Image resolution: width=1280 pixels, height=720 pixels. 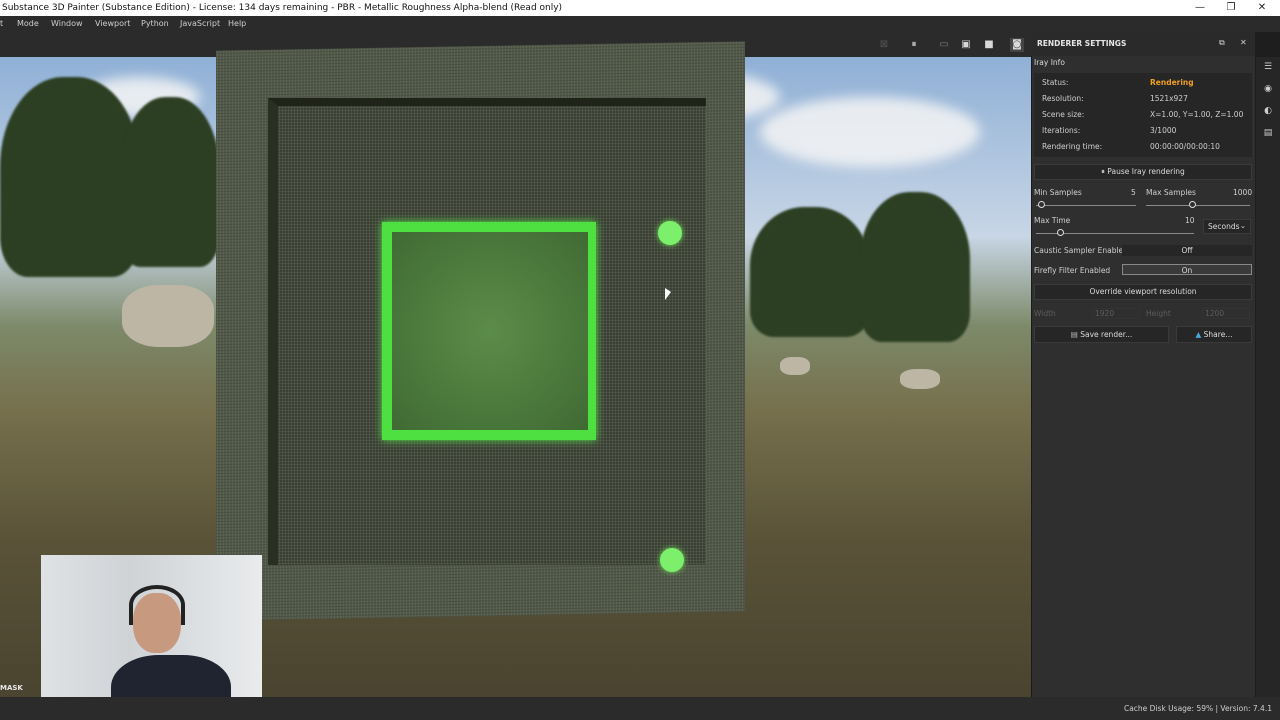 What do you see at coordinates (1222, 43) in the screenshot?
I see `float-panel-icon: ⧉` at bounding box center [1222, 43].